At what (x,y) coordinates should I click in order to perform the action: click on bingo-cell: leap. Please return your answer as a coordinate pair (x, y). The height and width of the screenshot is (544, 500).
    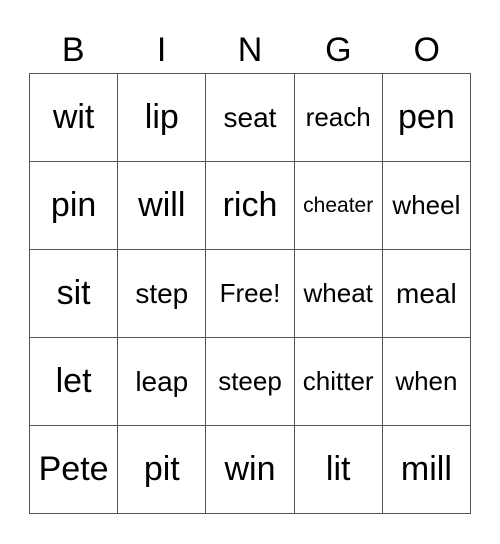
    Looking at the image, I should click on (162, 382).